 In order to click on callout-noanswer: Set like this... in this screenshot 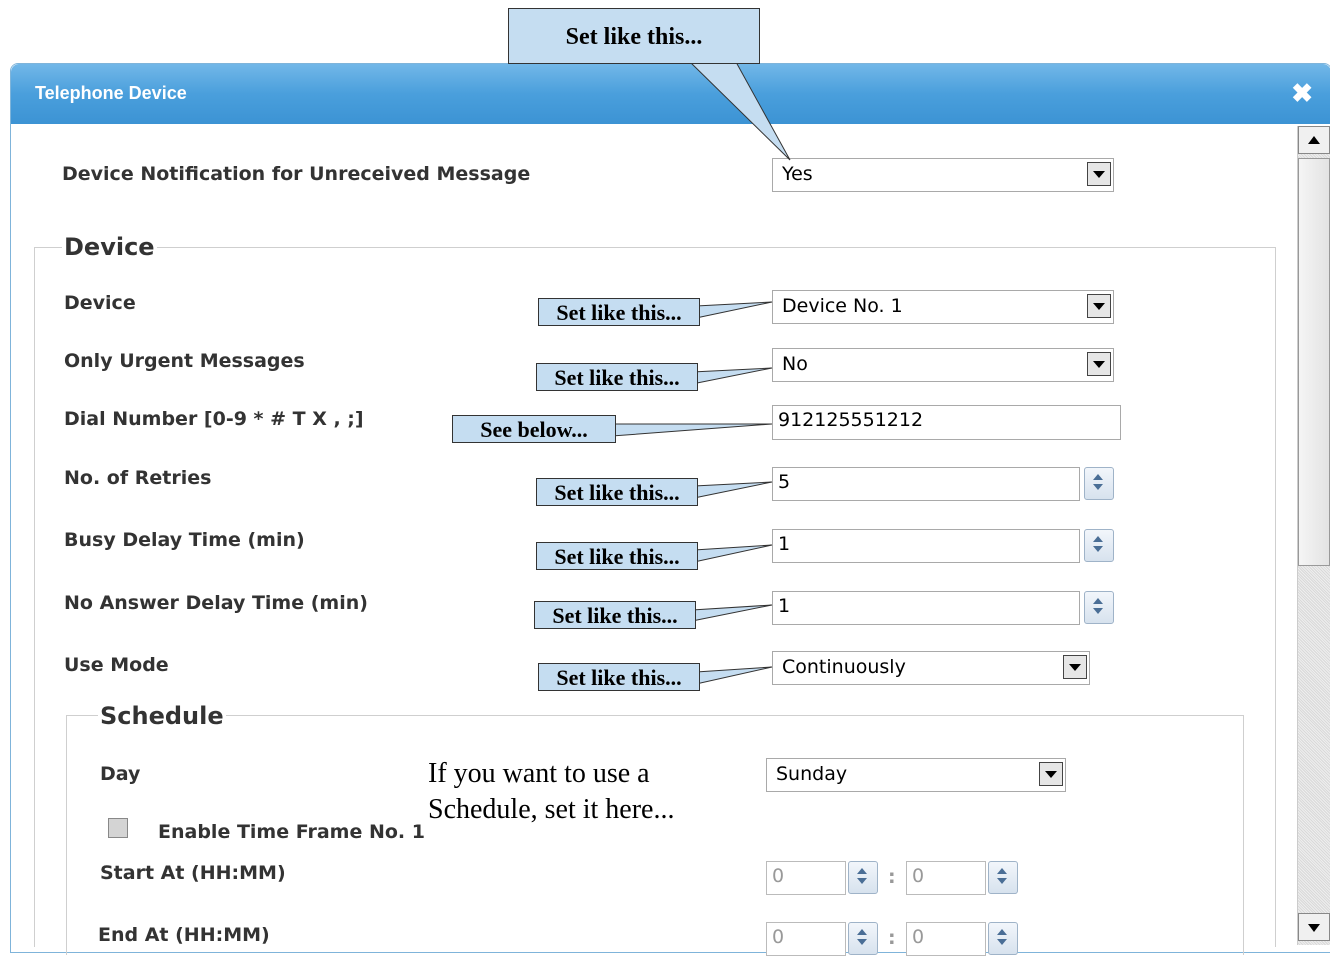, I will do `click(615, 615)`.